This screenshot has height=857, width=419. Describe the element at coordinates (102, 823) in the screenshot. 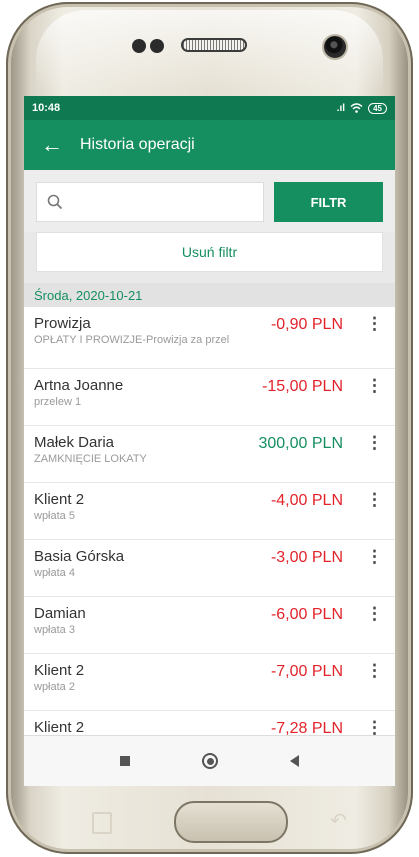

I see `hardware-recent-icon` at that location.